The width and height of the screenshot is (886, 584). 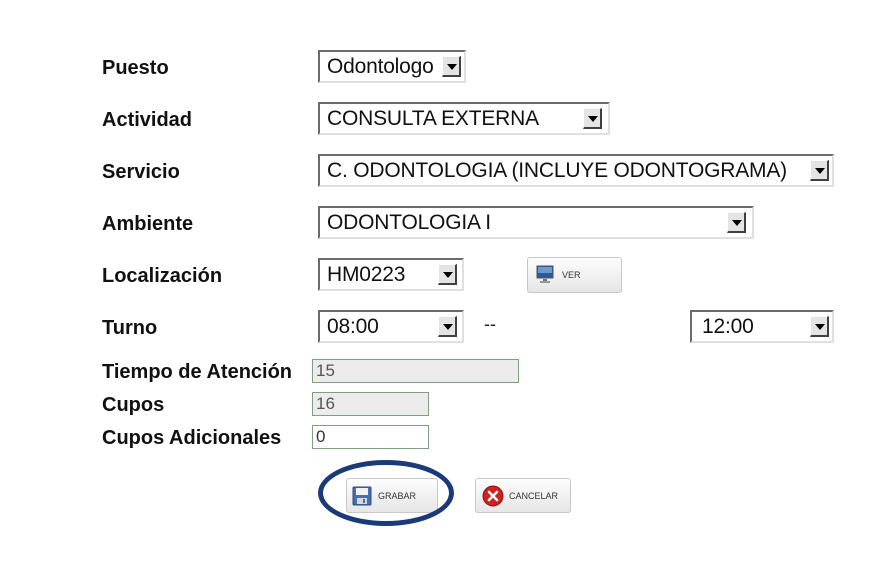 I want to click on localizacion-value: HM0223, so click(x=366, y=274).